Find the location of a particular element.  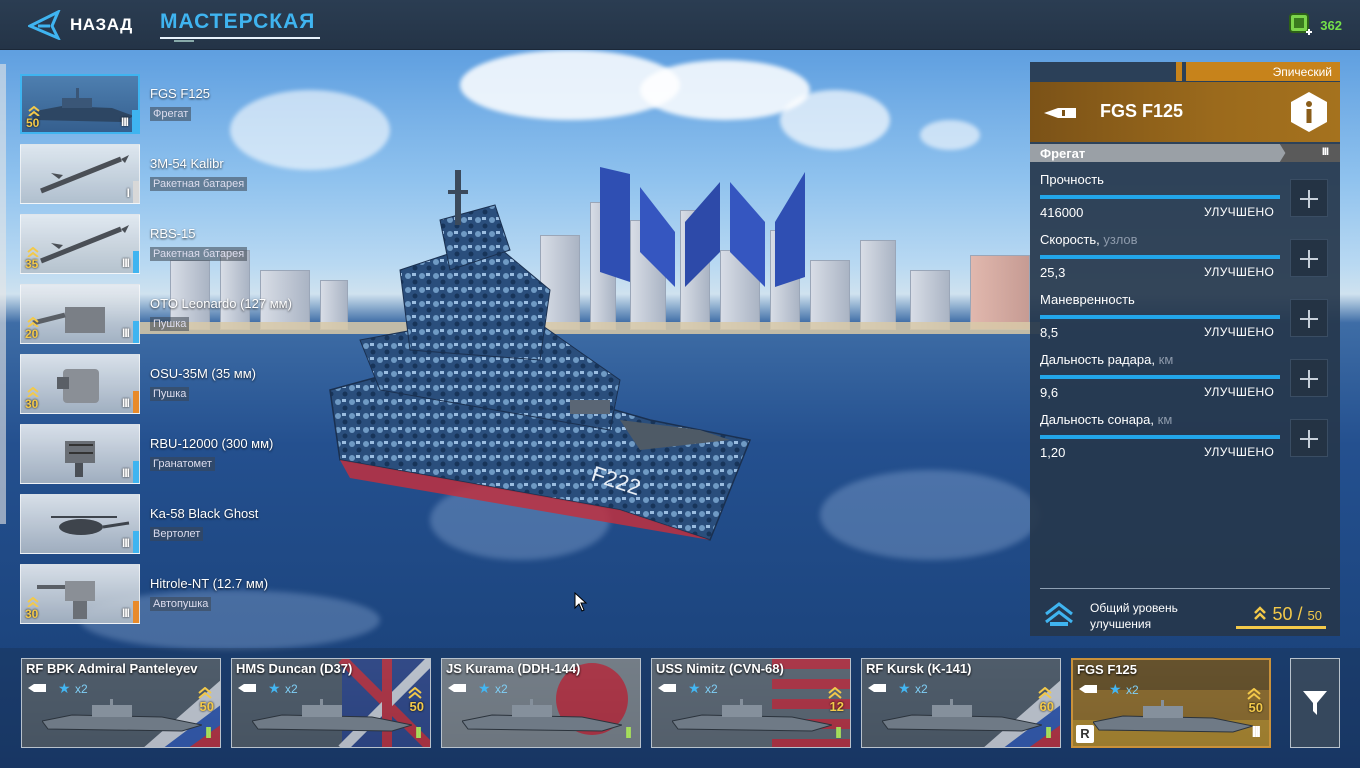

level-underline is located at coordinates (1281, 627).